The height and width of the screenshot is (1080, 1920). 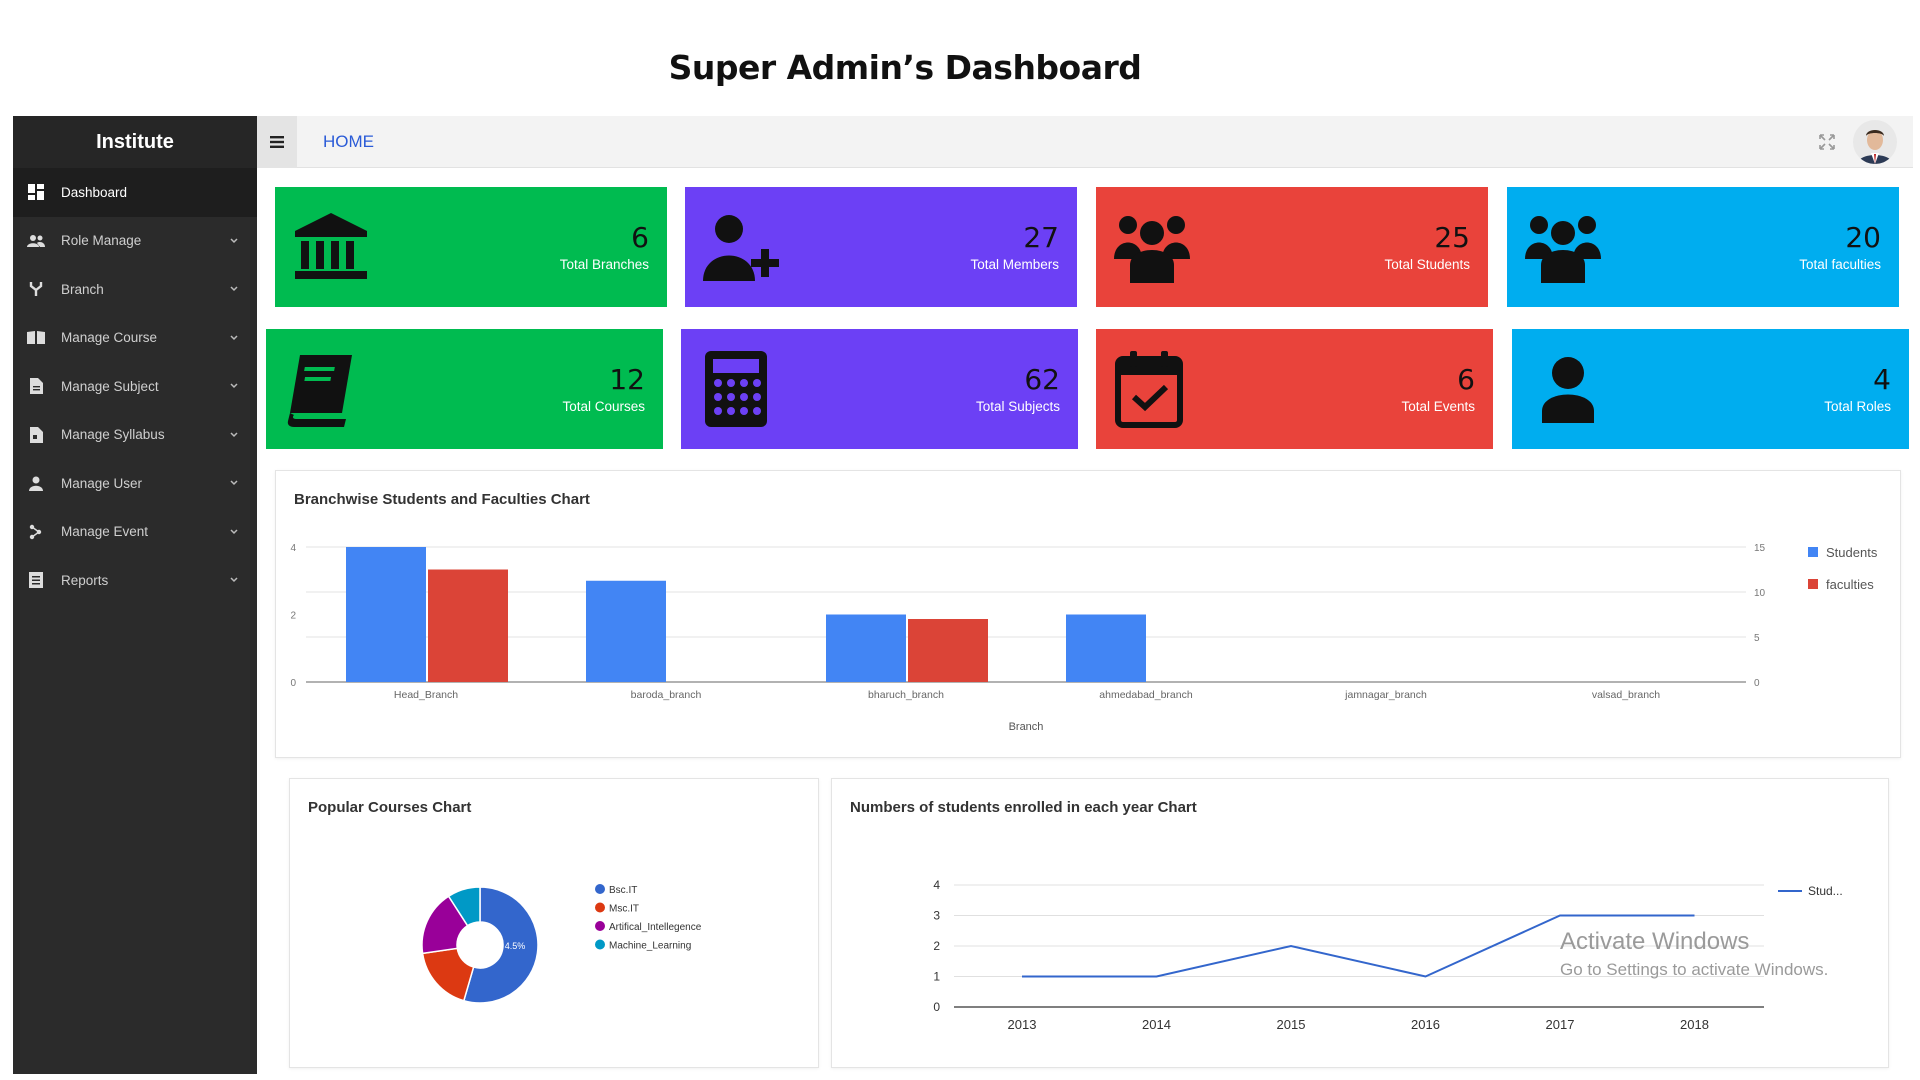 I want to click on stat-card-events: 6 Total Events, so click(x=1294, y=389).